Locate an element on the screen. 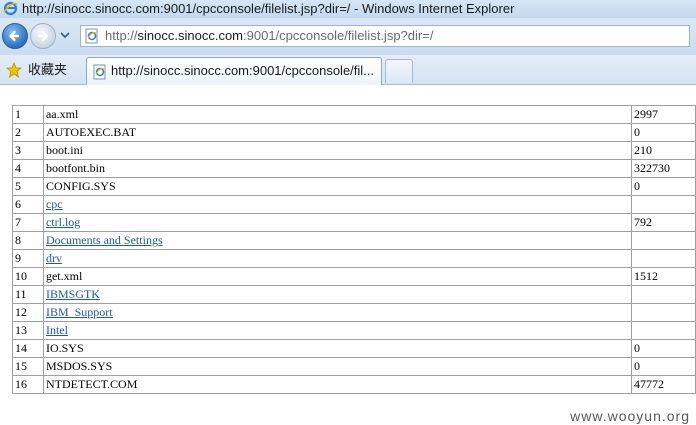  url-prefix: http:// is located at coordinates (121, 35).